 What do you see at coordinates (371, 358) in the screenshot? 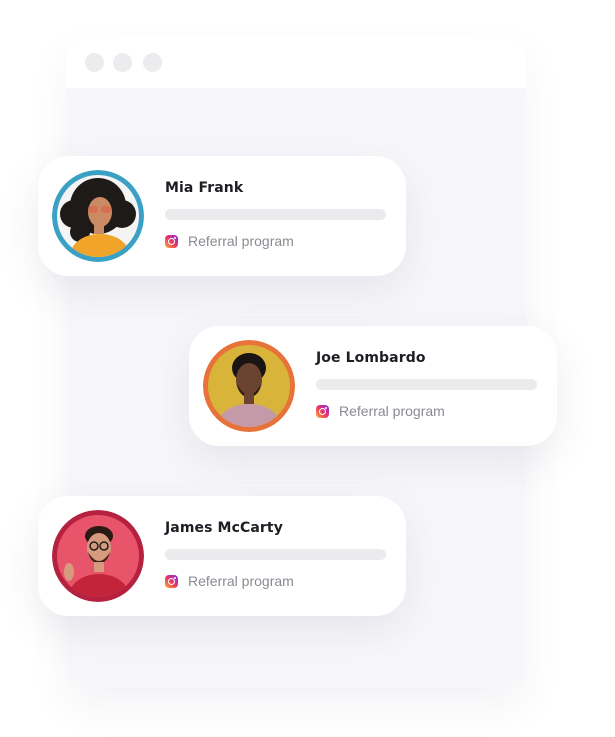
I see `user-name: Joe Lombardo` at bounding box center [371, 358].